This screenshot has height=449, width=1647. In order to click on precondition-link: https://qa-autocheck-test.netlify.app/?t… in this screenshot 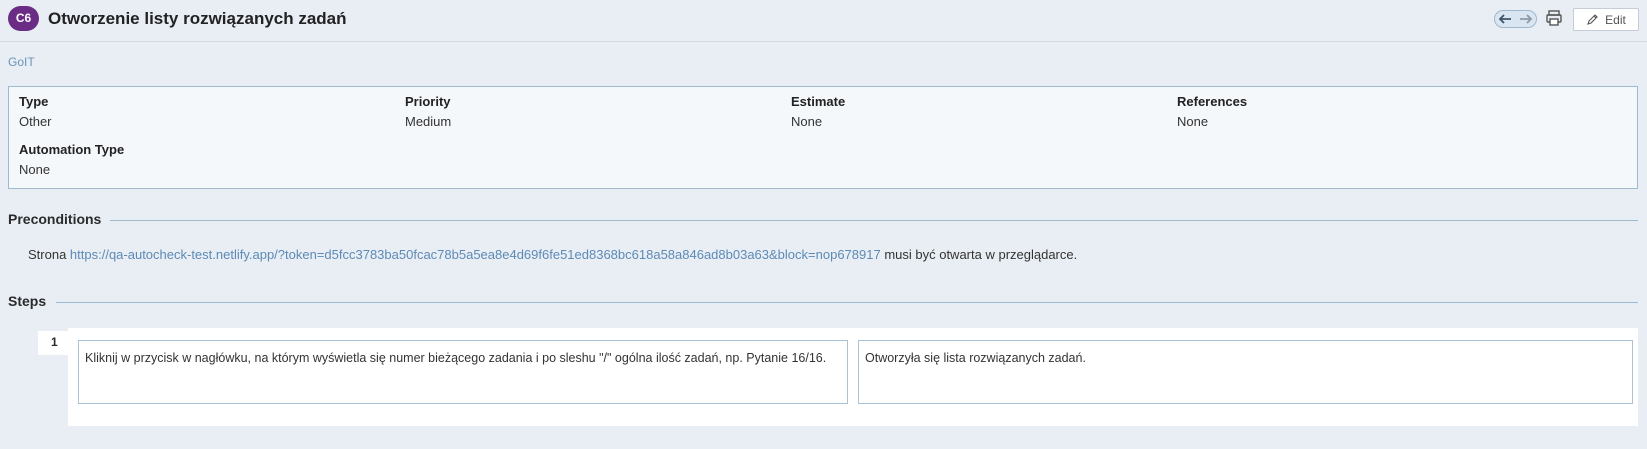, I will do `click(475, 254)`.